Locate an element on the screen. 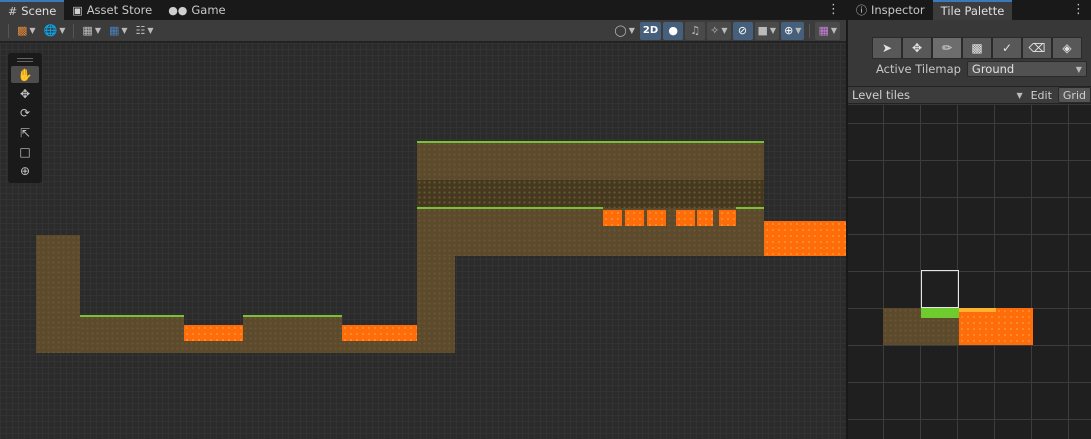  draw-mode-icon: ▩ is located at coordinates (22, 30).